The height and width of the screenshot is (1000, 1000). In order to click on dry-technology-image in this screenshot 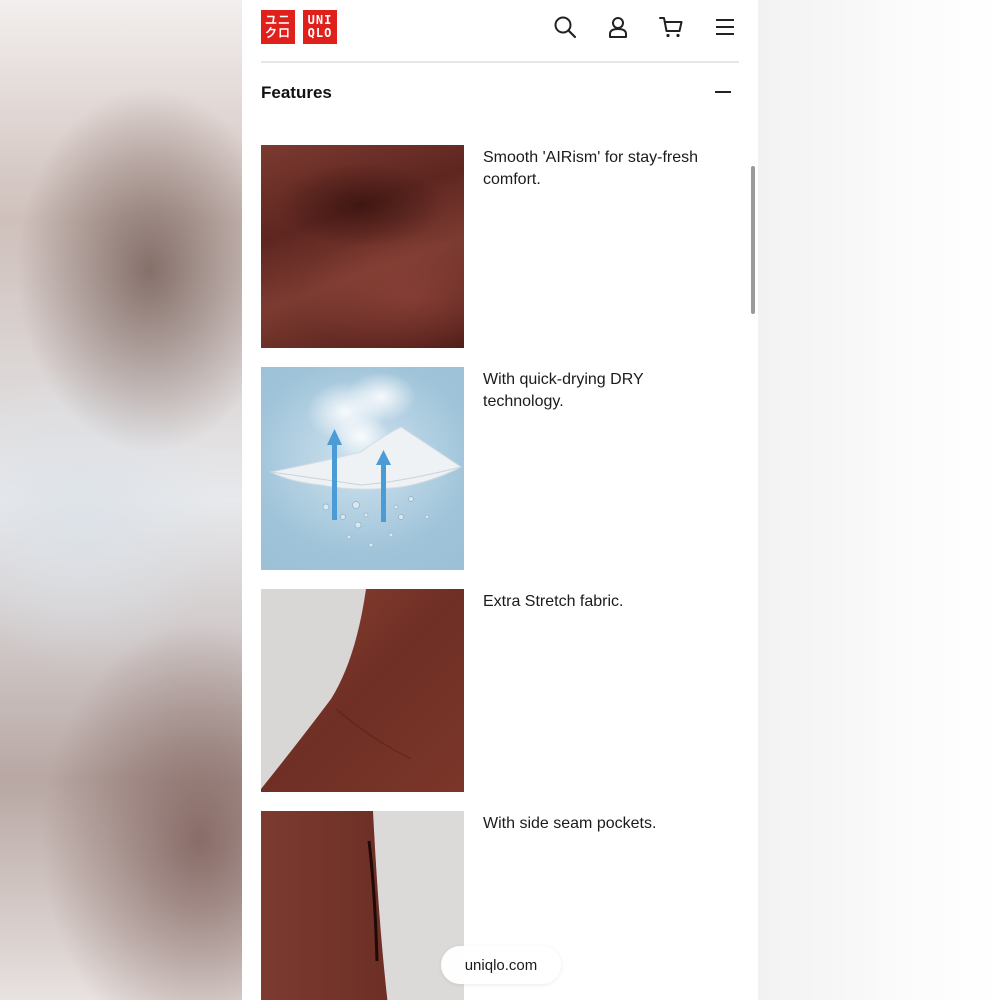, I will do `click(362, 468)`.